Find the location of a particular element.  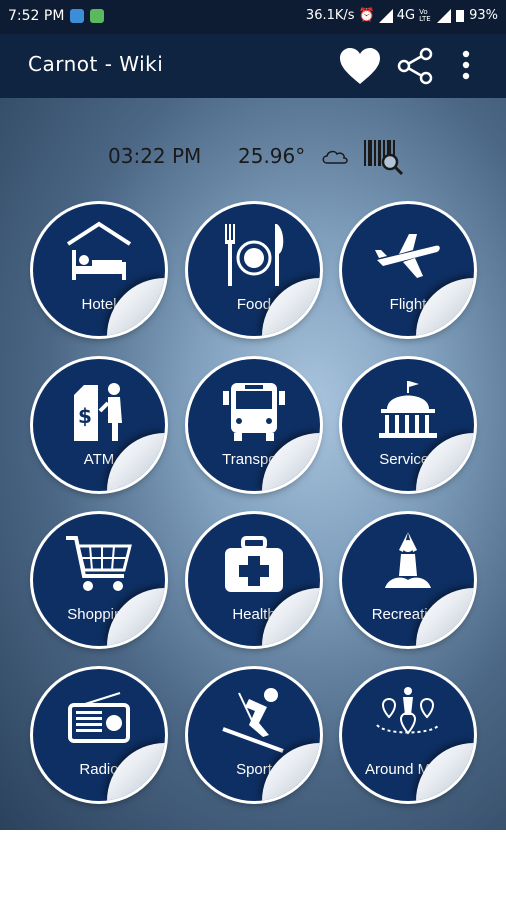

tile-shopping: Shopping is located at coordinates (99, 580).